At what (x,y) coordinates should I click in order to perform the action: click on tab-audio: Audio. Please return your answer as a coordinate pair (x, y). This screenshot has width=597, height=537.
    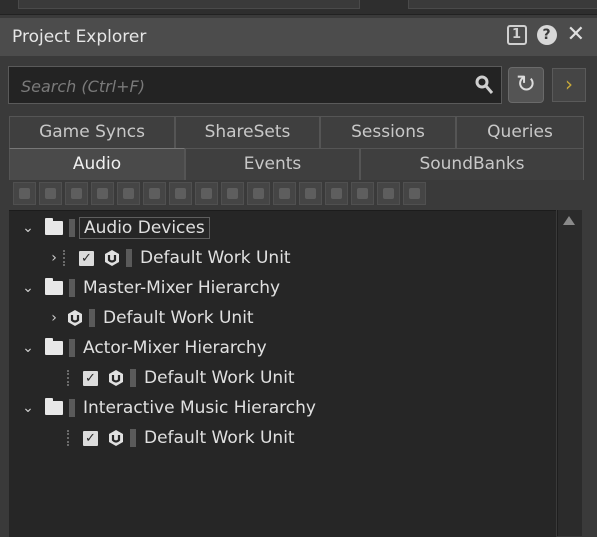
    Looking at the image, I should click on (97, 164).